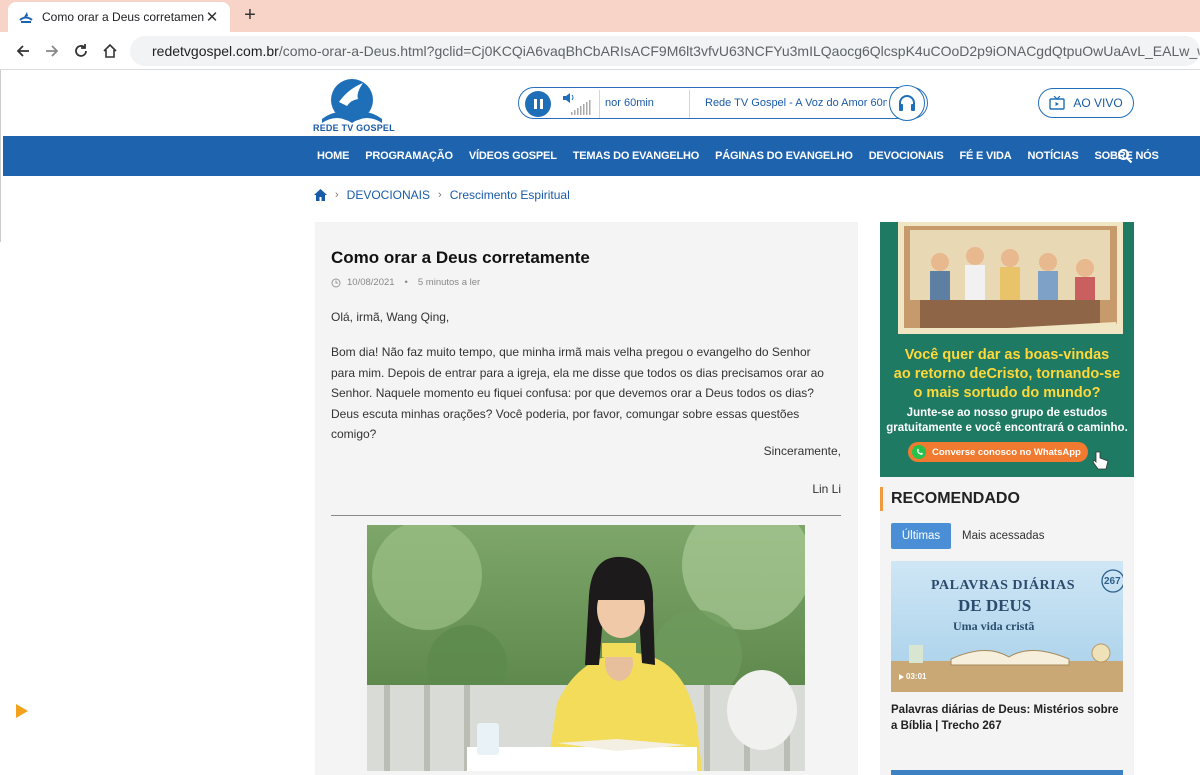 Image resolution: width=1200 pixels, height=775 pixels. I want to click on thumb-title-line2: DE DEUS, so click(995, 605).